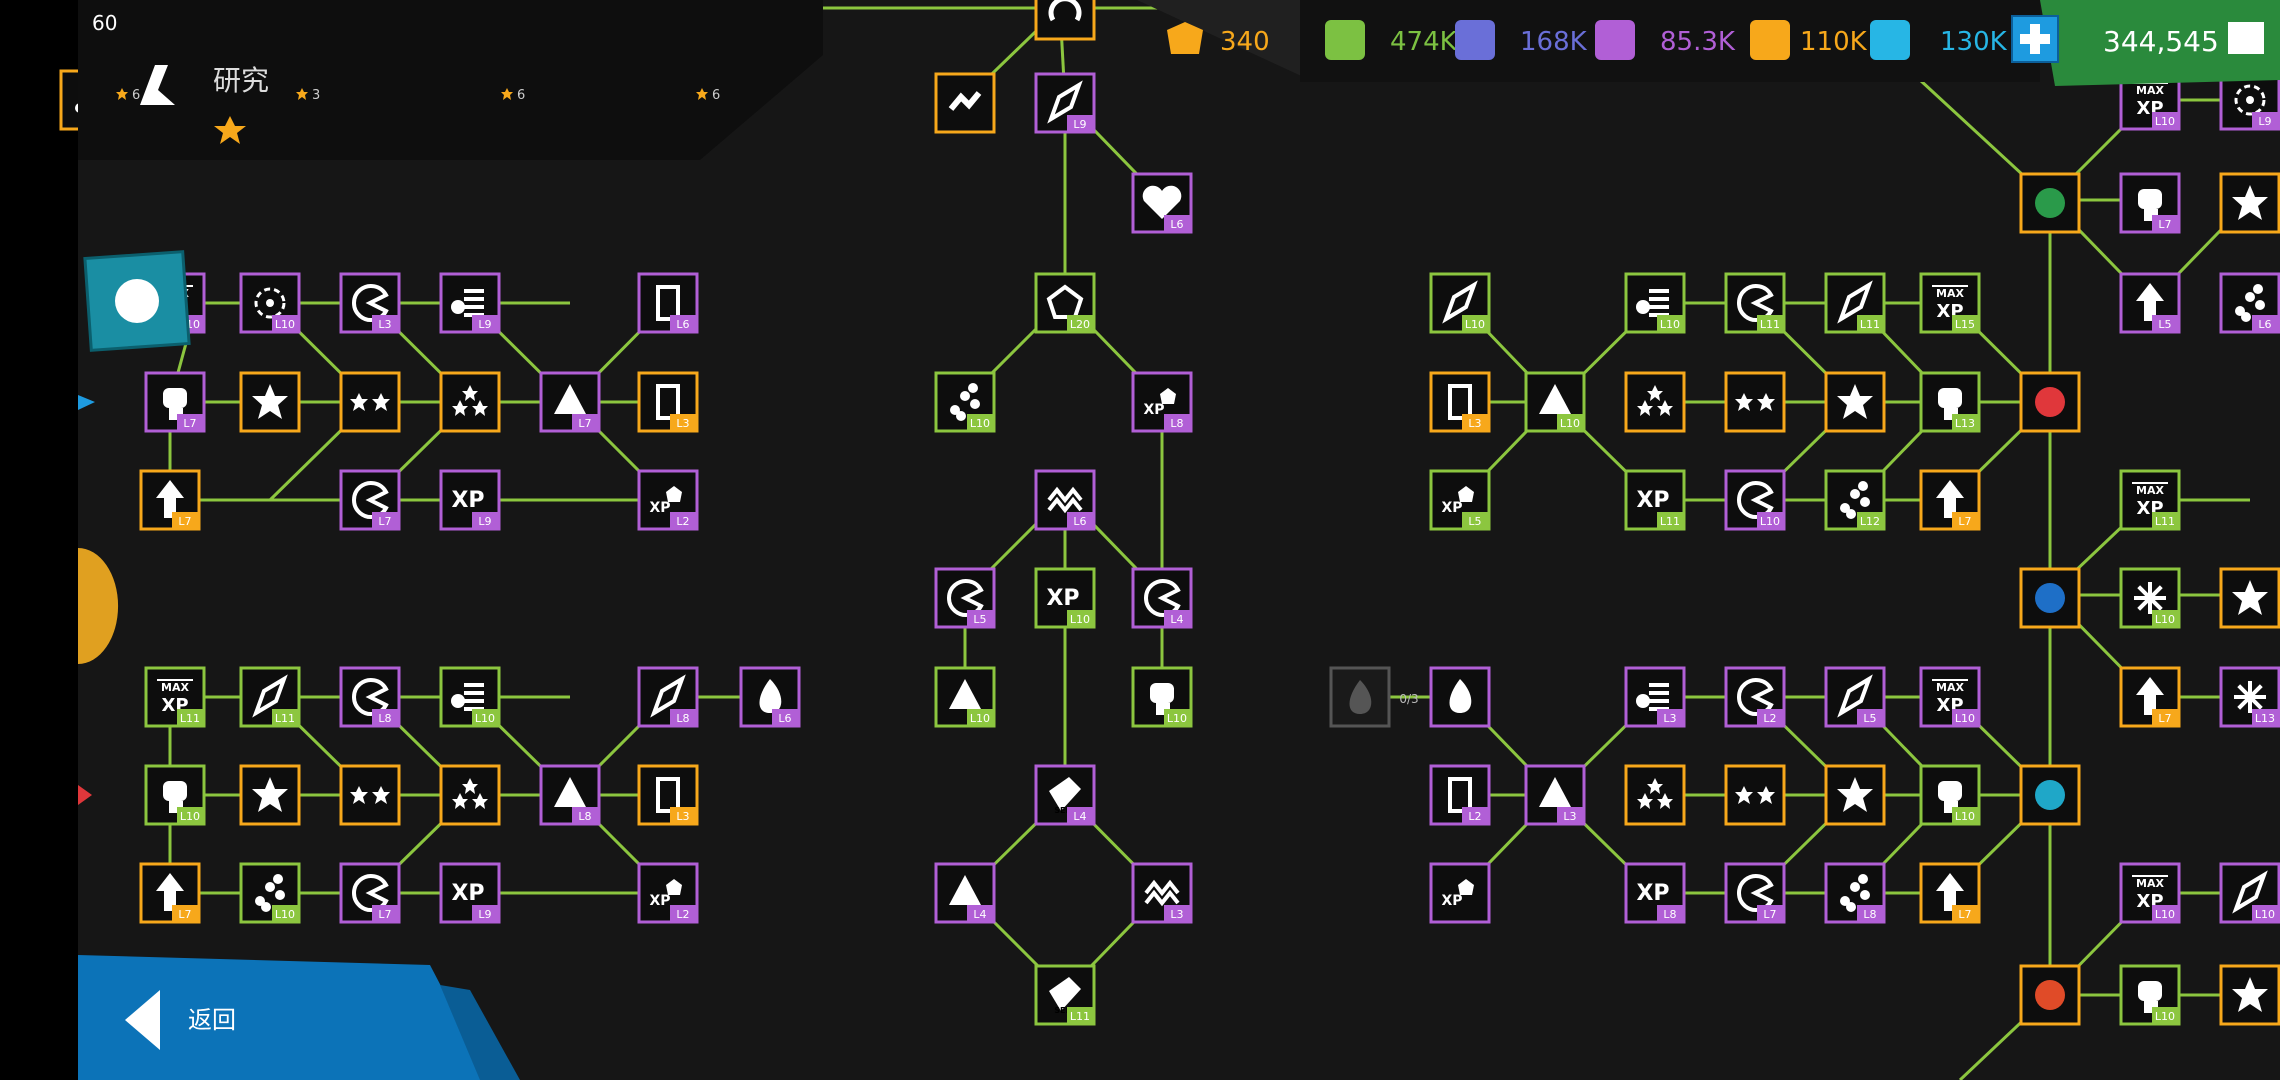 The image size is (2280, 1080). Describe the element at coordinates (1655, 893) in the screenshot. I see `research-node-xp: XP L8` at that location.